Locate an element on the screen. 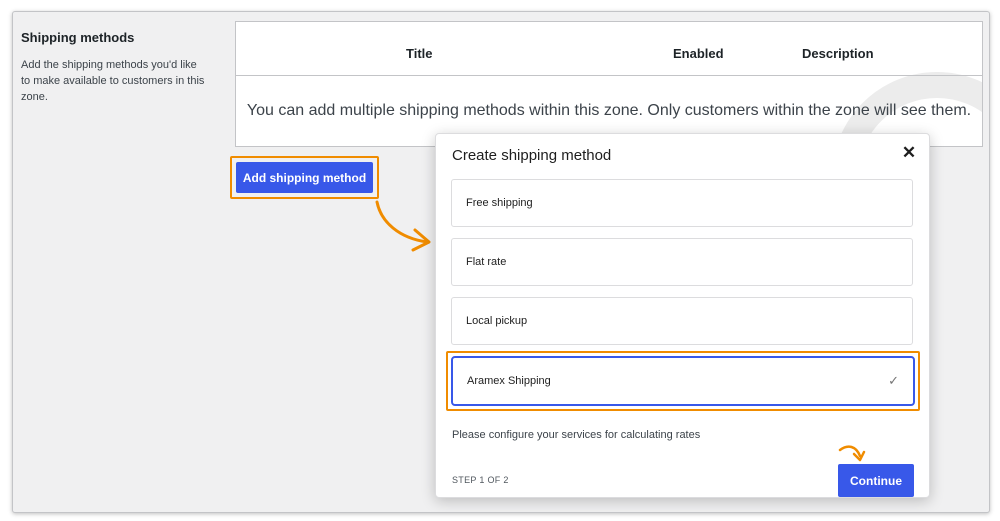 This screenshot has height=521, width=1000. add-button-highlight: Add shipping method is located at coordinates (304, 177).